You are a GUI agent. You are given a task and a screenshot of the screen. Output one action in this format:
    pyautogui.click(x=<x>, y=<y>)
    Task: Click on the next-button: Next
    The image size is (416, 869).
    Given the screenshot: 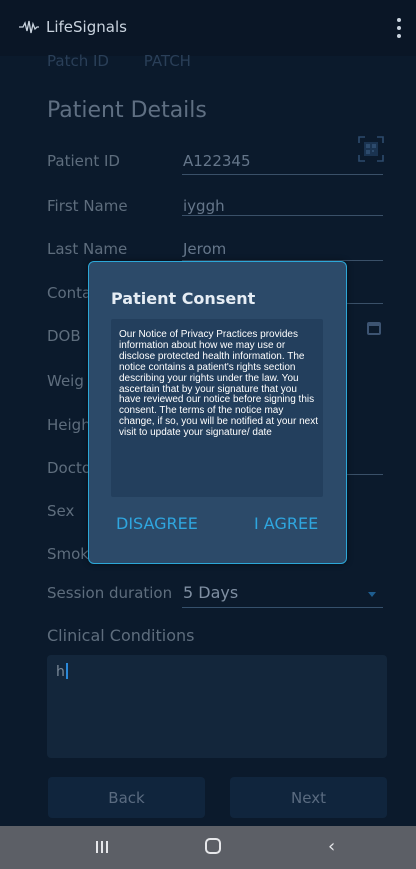 What is the action you would take?
    pyautogui.click(x=308, y=797)
    